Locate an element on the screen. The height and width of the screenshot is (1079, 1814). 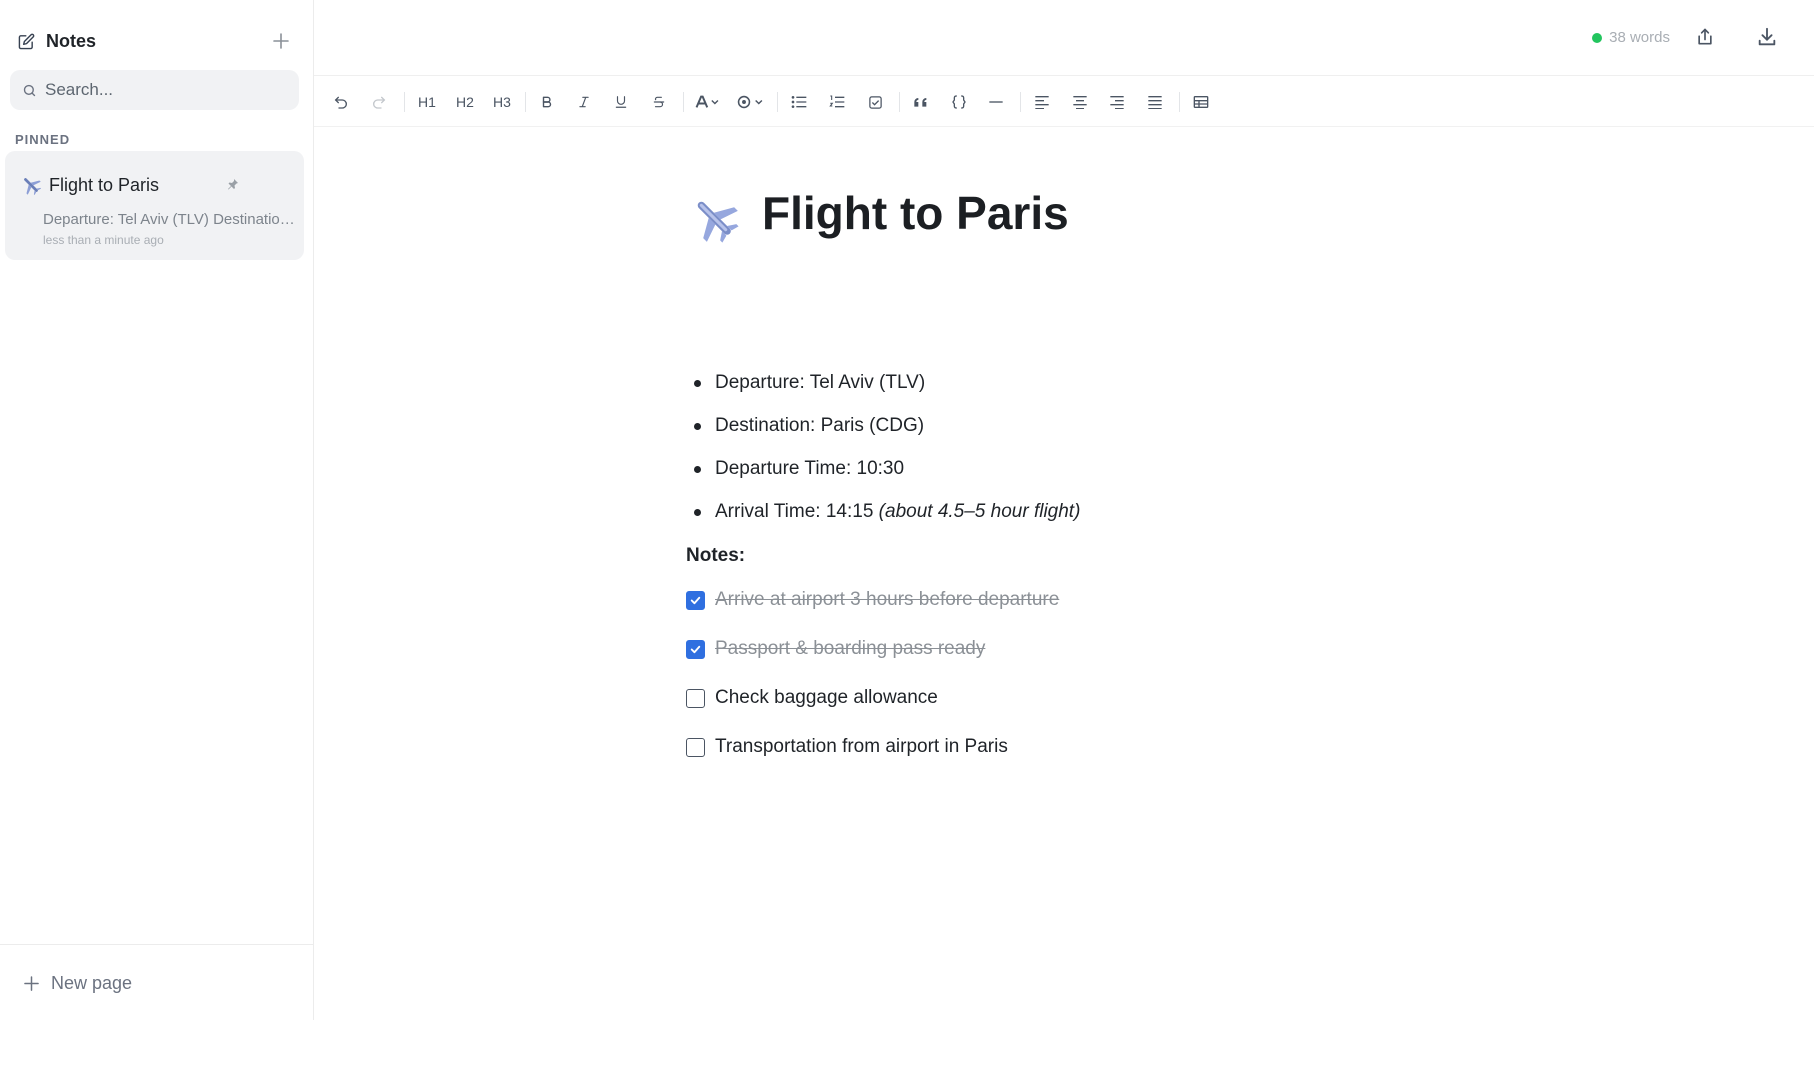
highlight-icon is located at coordinates (750, 102).